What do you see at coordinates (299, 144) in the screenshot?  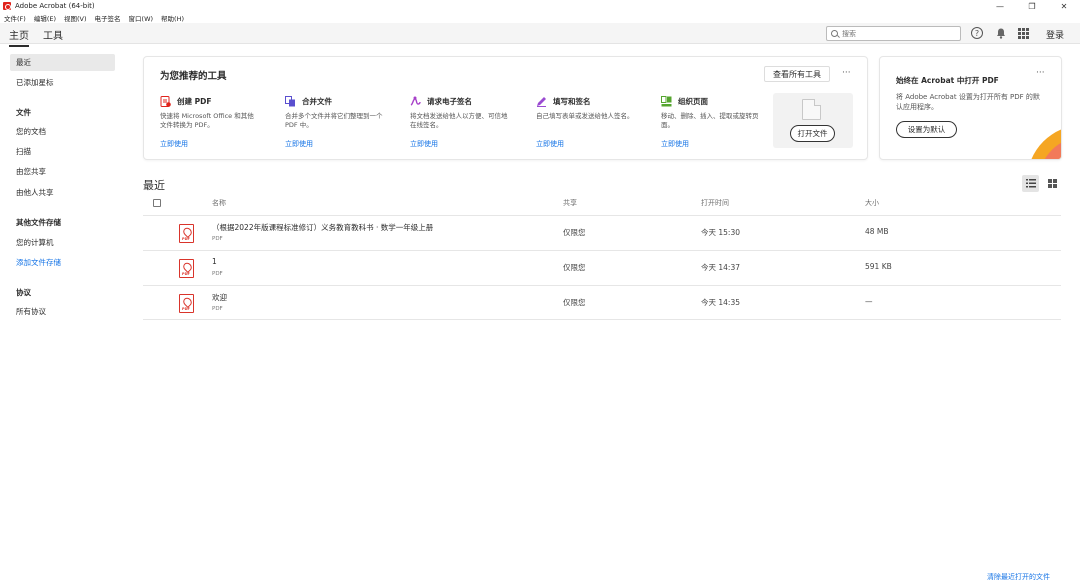 I see `tool-combine-files-link: 立即使用` at bounding box center [299, 144].